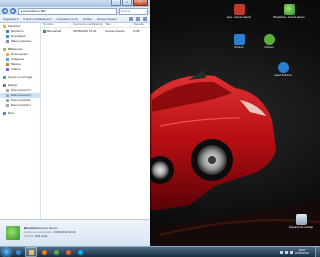 Image resolution: width=320 pixels, height=257 pixels. I want to click on nav-item-label: Música, so click(16, 64).